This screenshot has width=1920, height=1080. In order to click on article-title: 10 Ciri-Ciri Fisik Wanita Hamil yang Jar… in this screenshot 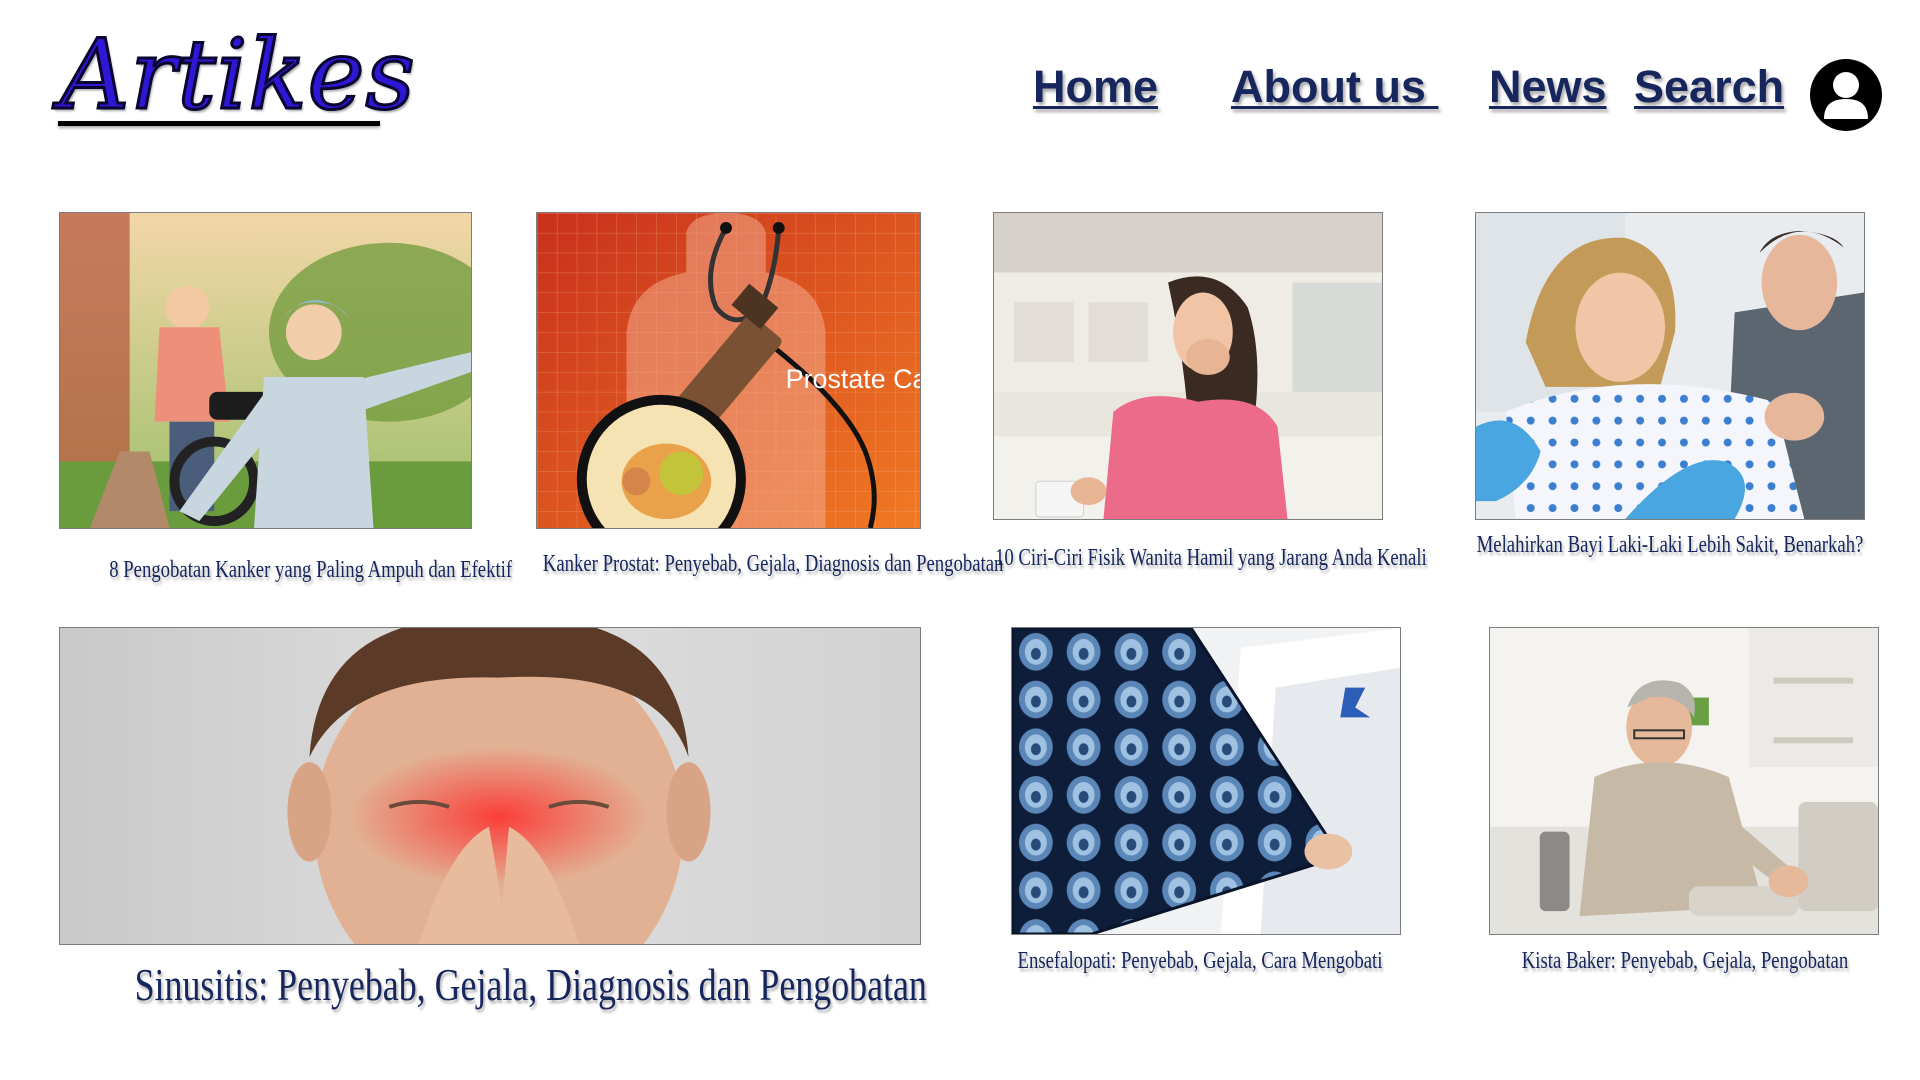, I will do `click(1211, 558)`.